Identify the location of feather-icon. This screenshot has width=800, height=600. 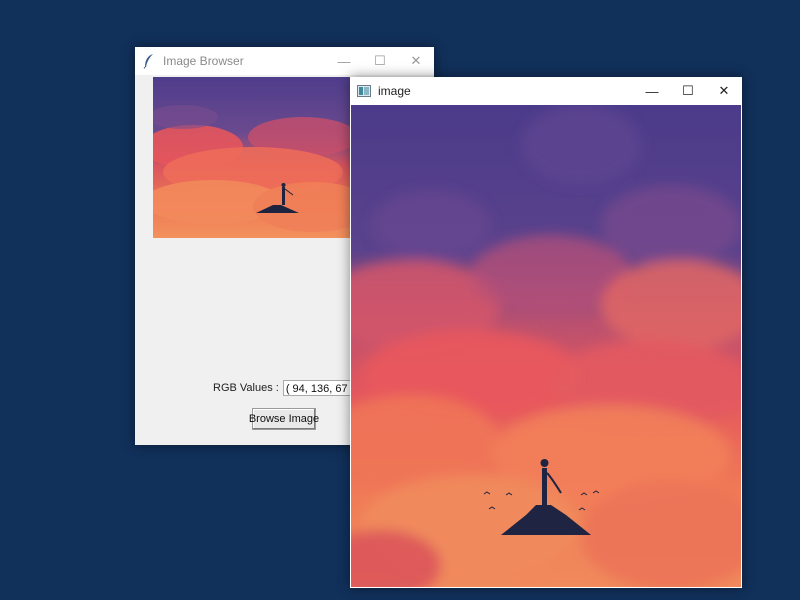
(149, 61).